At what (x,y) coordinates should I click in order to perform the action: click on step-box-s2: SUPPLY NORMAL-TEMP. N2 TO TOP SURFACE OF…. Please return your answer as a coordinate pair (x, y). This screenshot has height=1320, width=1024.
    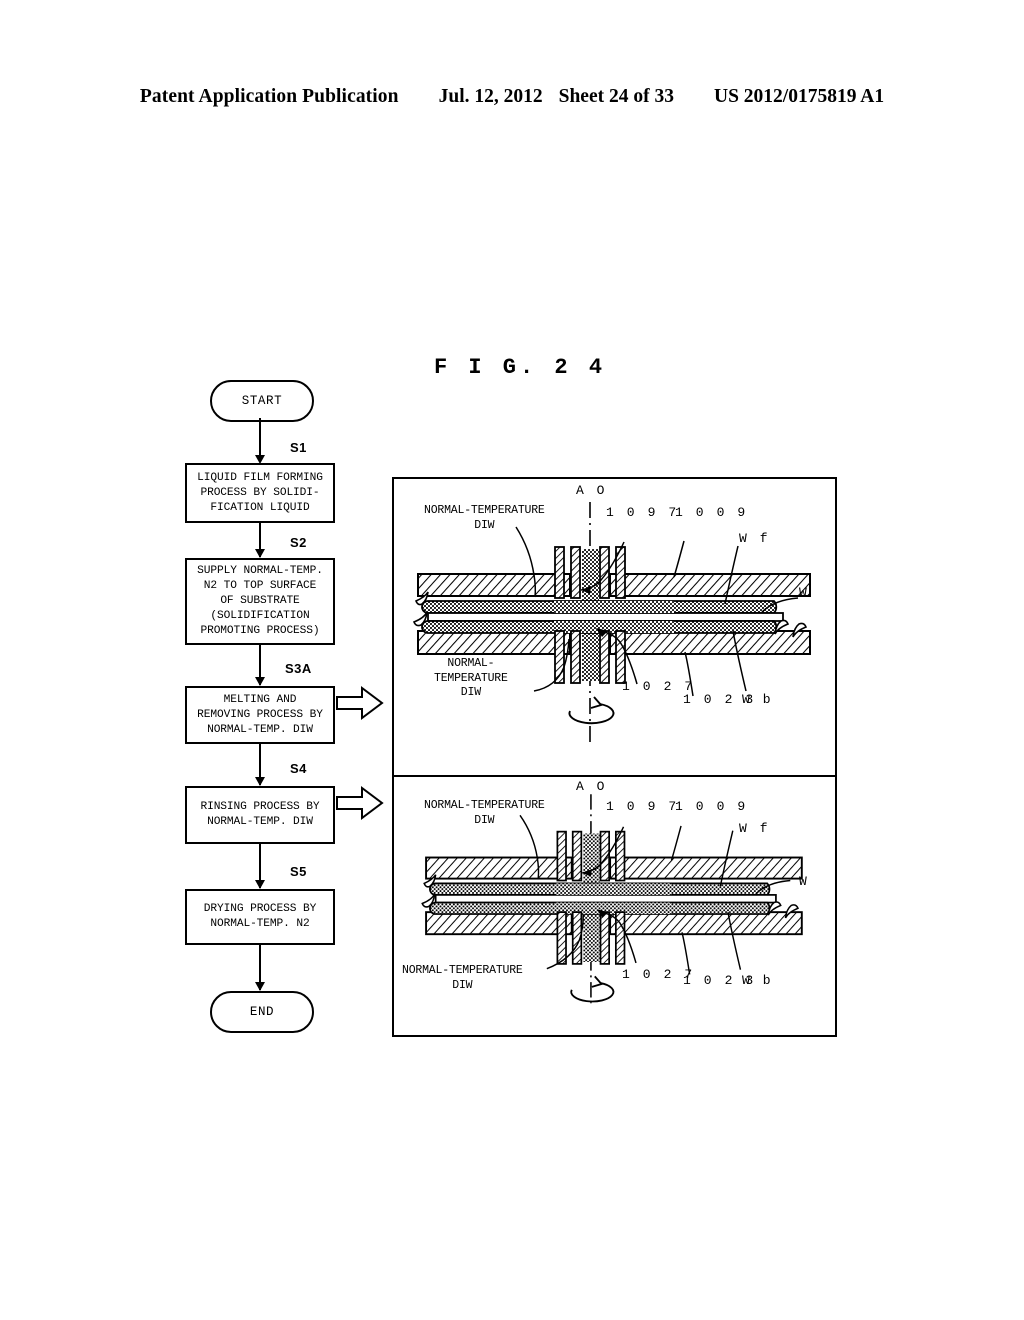
    Looking at the image, I should click on (260, 601).